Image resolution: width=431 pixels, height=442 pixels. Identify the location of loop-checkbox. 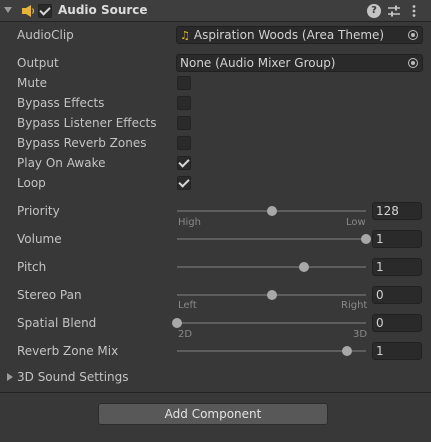
(184, 183).